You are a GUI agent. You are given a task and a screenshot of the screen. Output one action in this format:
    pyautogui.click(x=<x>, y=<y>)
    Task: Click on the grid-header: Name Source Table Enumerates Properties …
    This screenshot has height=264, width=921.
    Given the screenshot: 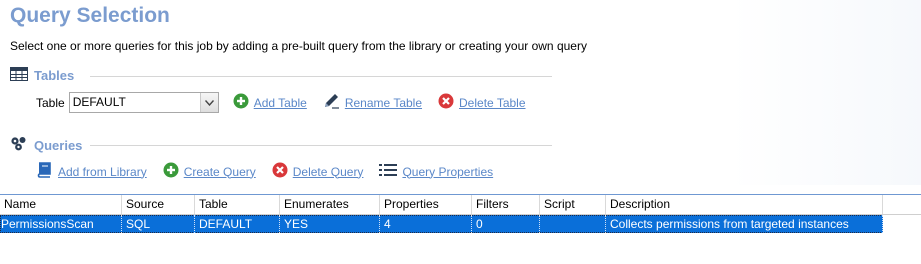 What is the action you would take?
    pyautogui.click(x=460, y=205)
    